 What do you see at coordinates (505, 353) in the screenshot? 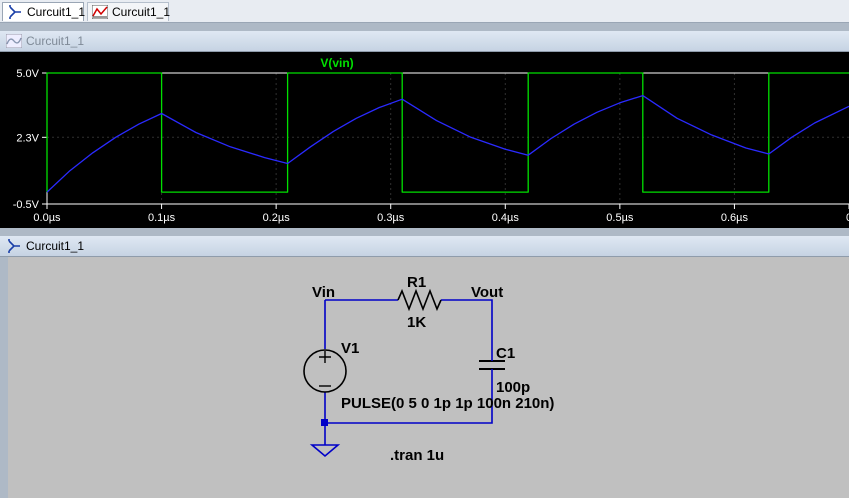
I see `c1-name-label: C1` at bounding box center [505, 353].